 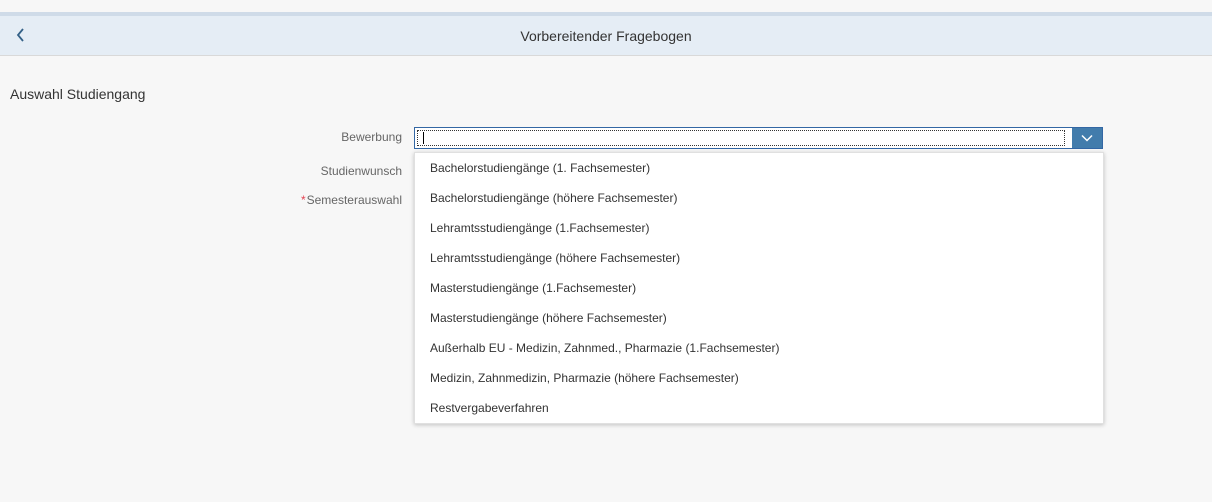 I want to click on back-button, so click(x=21, y=35).